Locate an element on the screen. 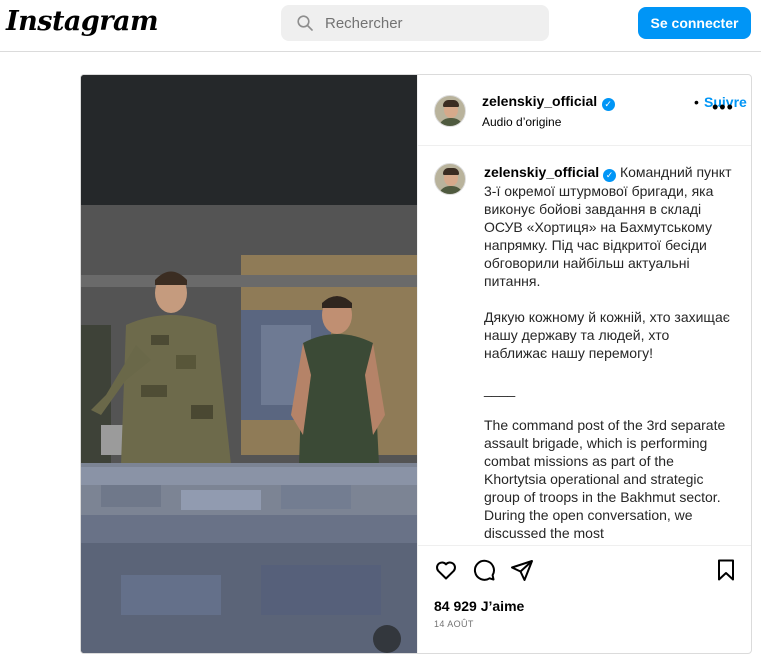 The image size is (761, 654). header-user-line: zelenskiy_official ✓ is located at coordinates (548, 102).